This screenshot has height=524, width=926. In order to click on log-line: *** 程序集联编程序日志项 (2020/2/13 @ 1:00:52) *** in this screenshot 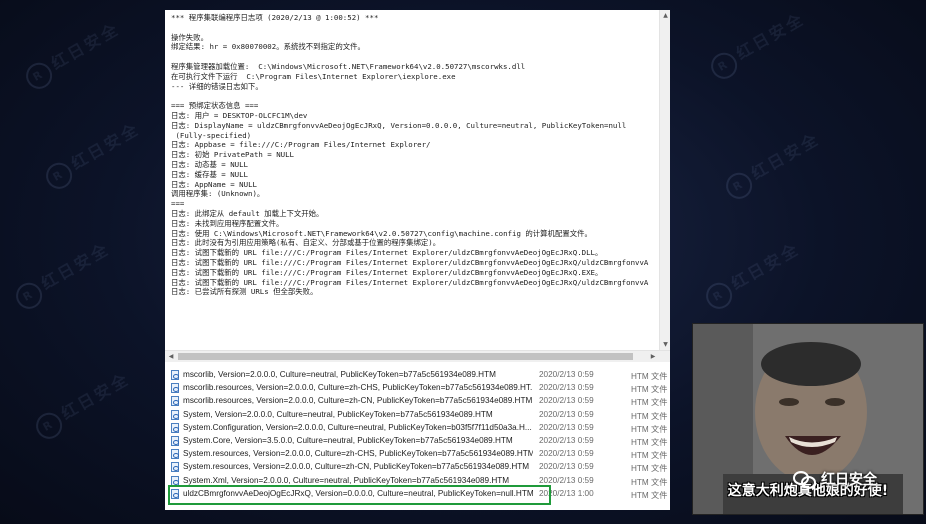, I will do `click(275, 17)`.